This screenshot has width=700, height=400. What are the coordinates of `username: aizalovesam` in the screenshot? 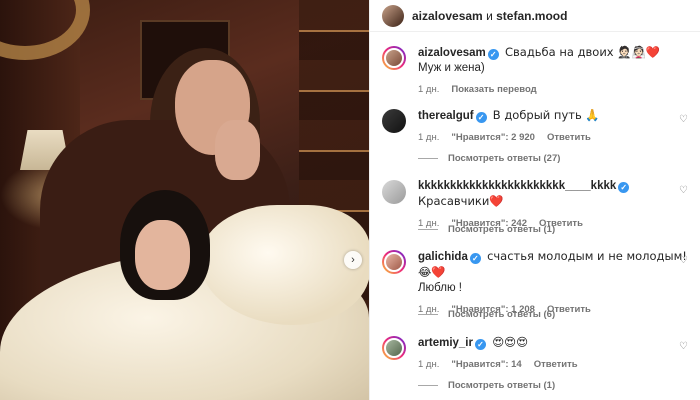 It's located at (452, 53).